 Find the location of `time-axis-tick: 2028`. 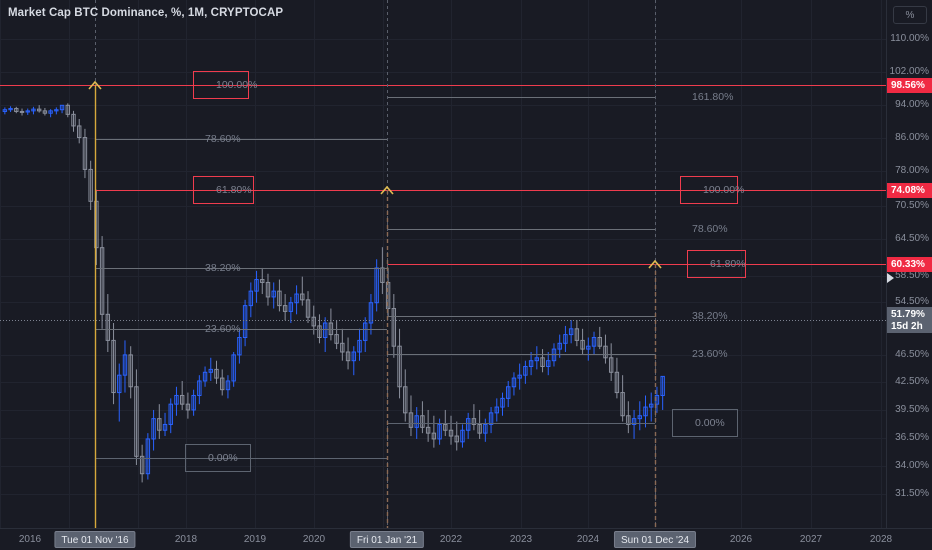

time-axis-tick: 2028 is located at coordinates (881, 539).